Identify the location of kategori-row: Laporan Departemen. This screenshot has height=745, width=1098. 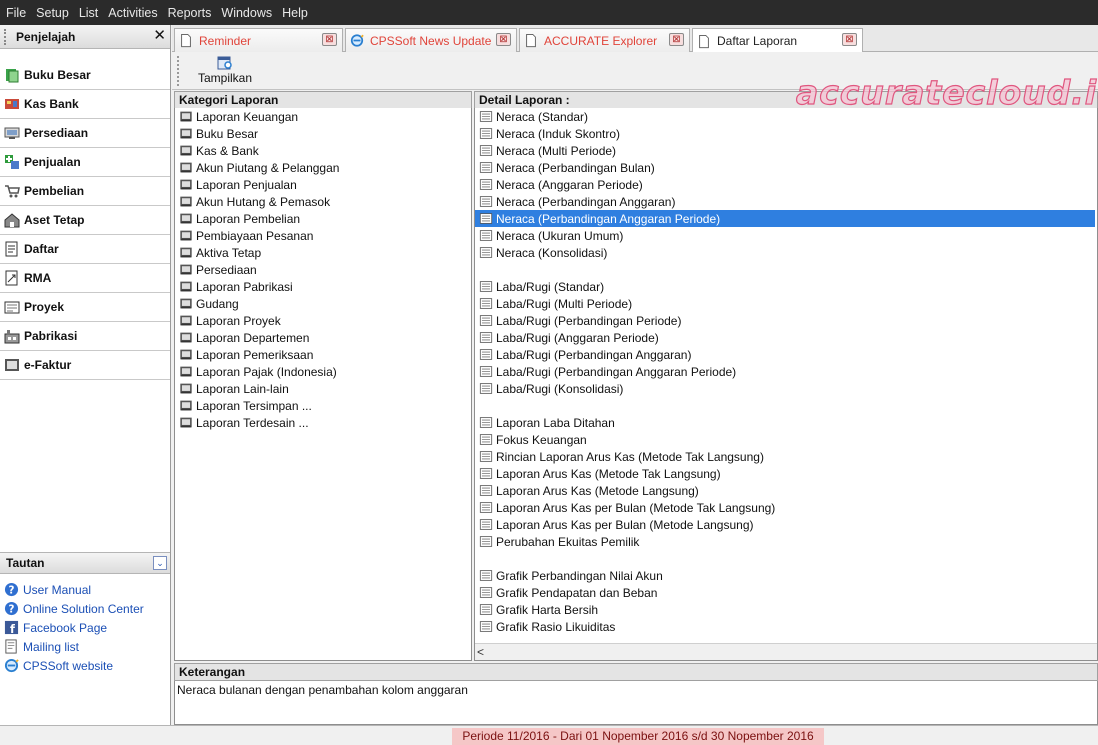
(323, 337).